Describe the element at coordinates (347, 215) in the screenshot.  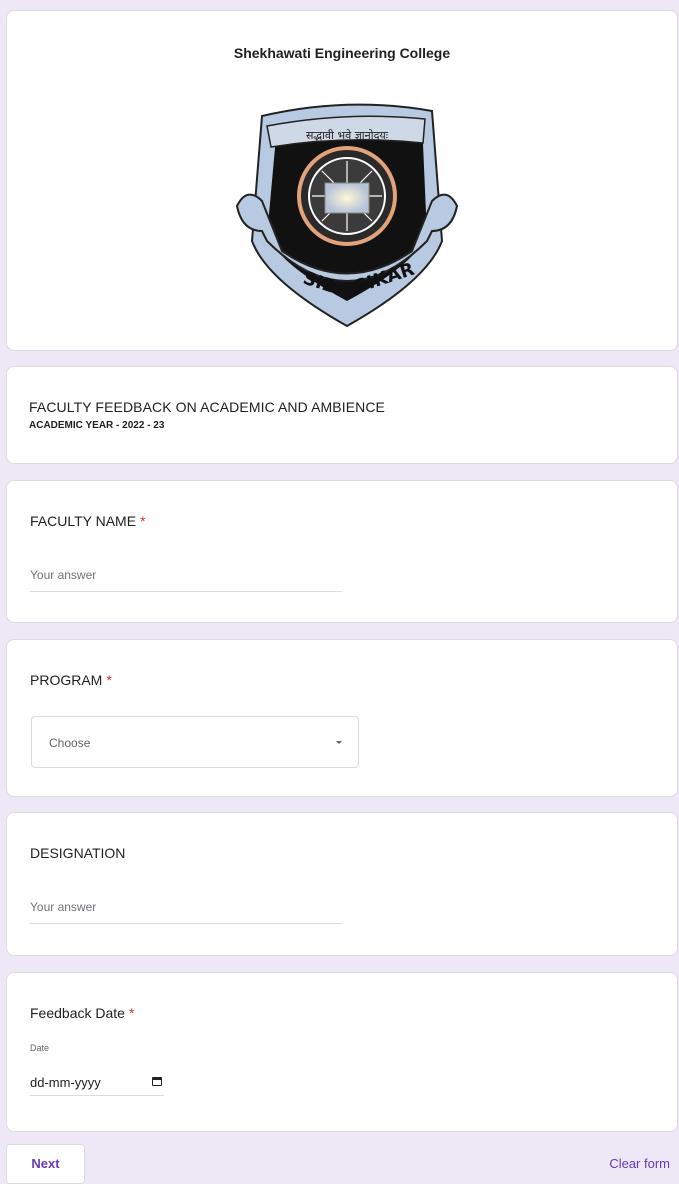
I see `college-logo: सद्भावी भवे ज्ञानोदयः SIET SIKAR` at that location.